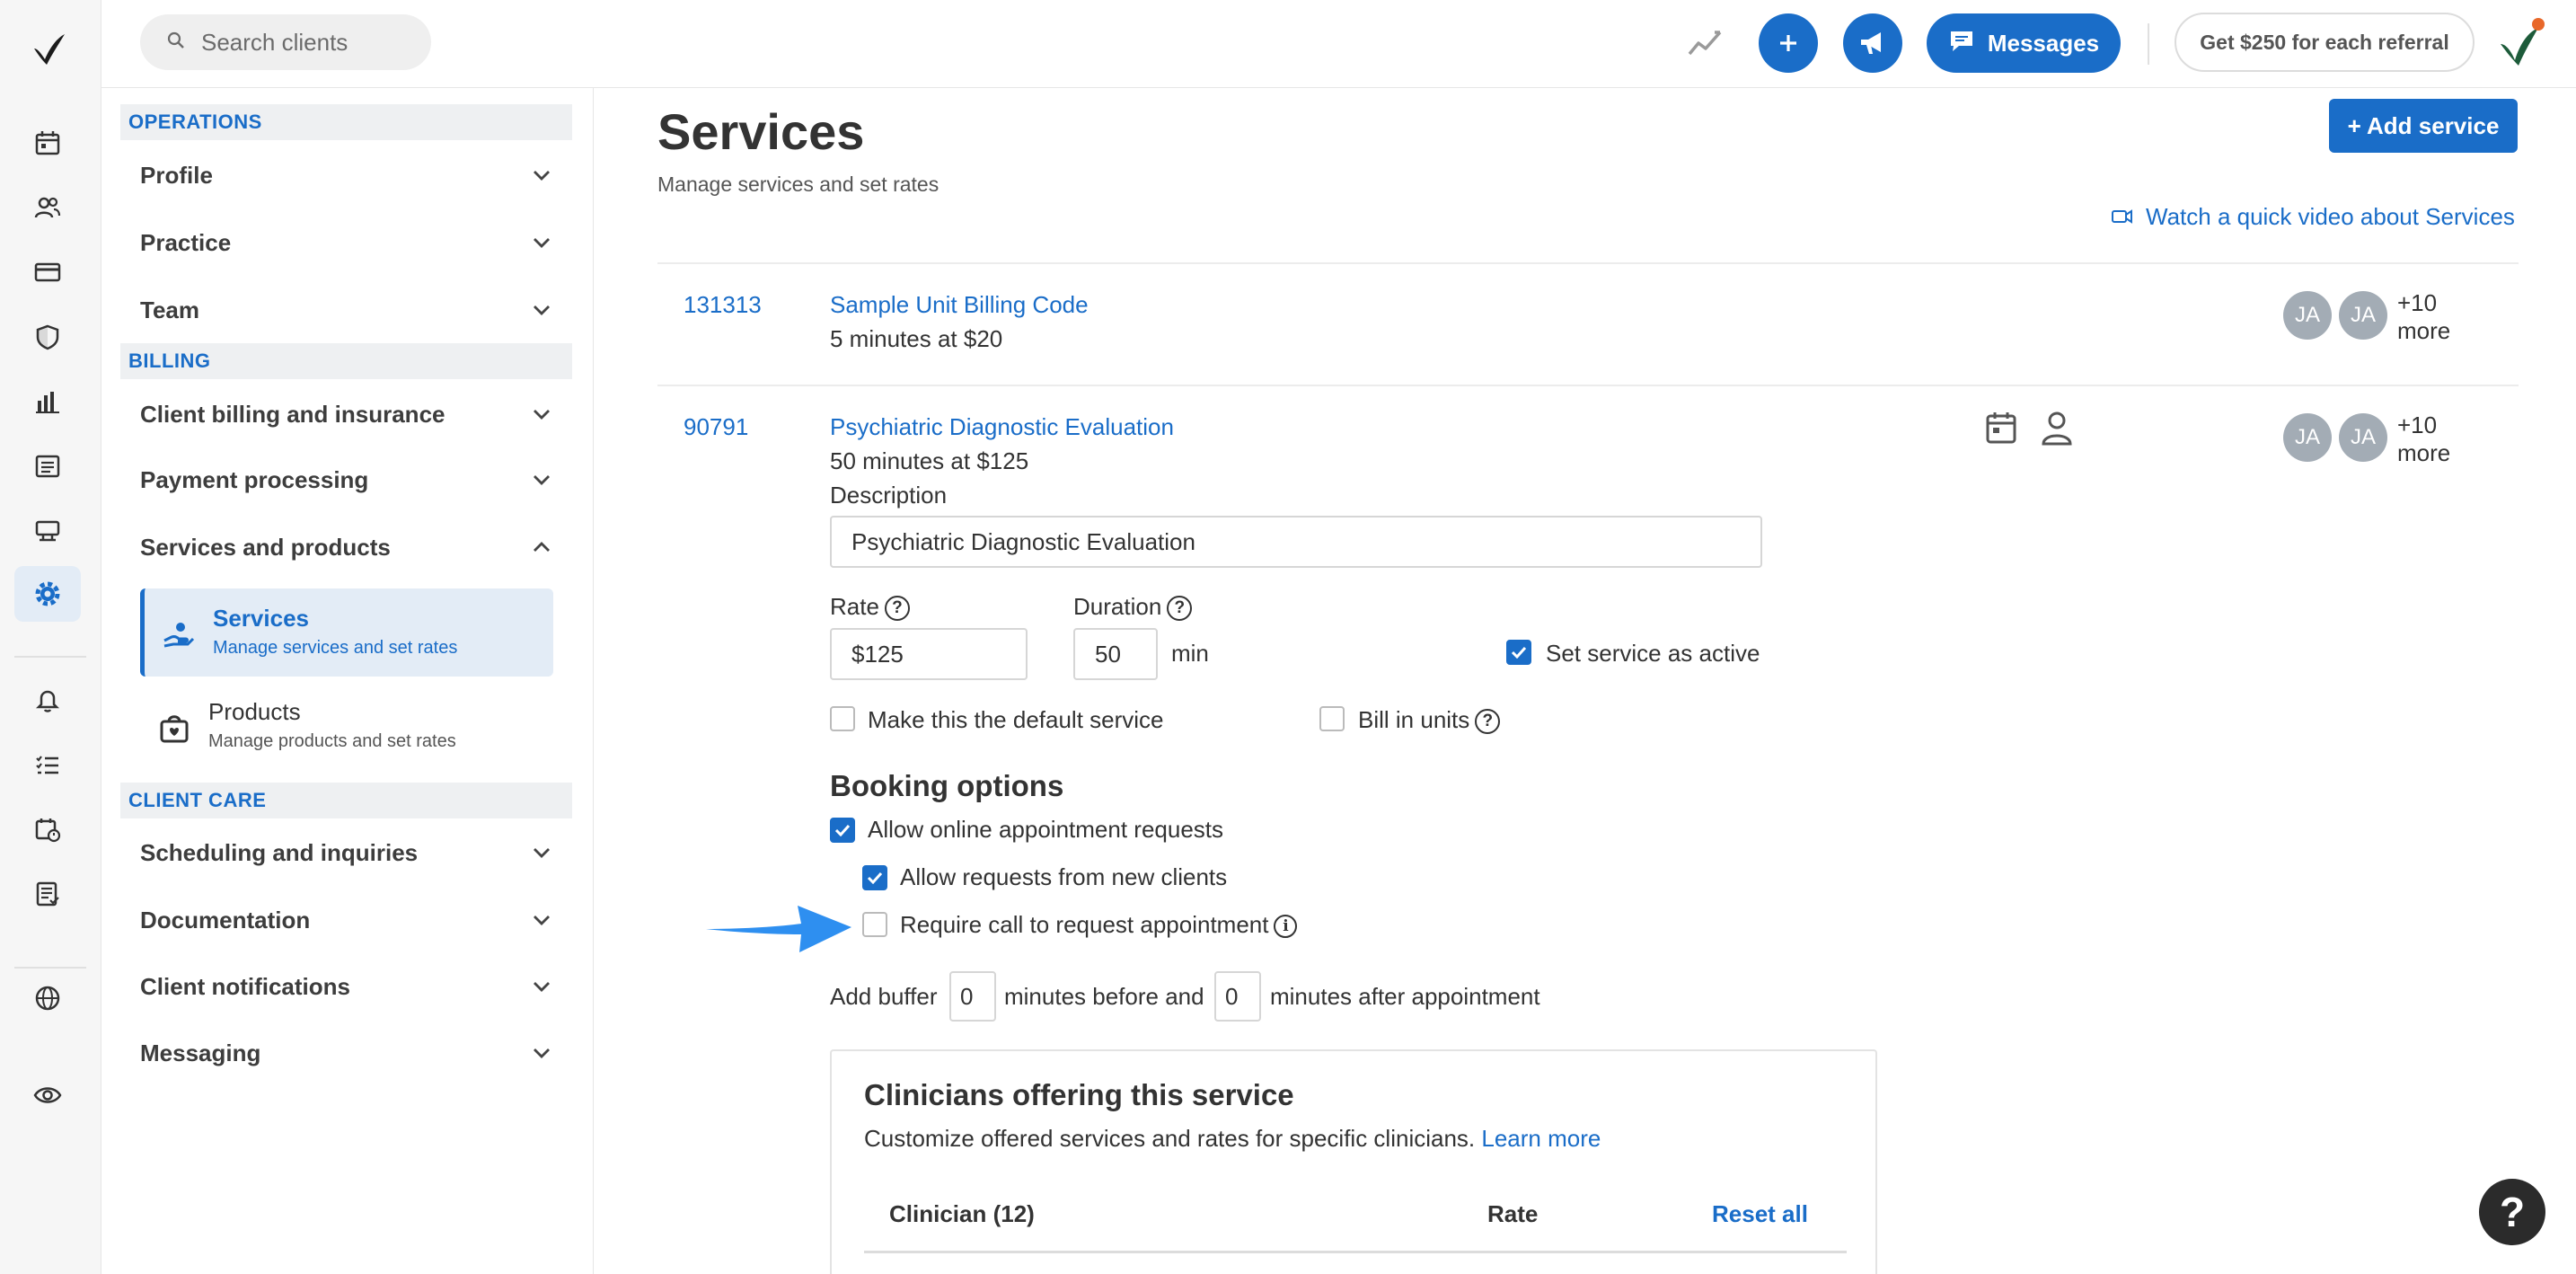 This screenshot has height=1274, width=2576. Describe the element at coordinates (1705, 43) in the screenshot. I see `trend-chart-icon` at that location.